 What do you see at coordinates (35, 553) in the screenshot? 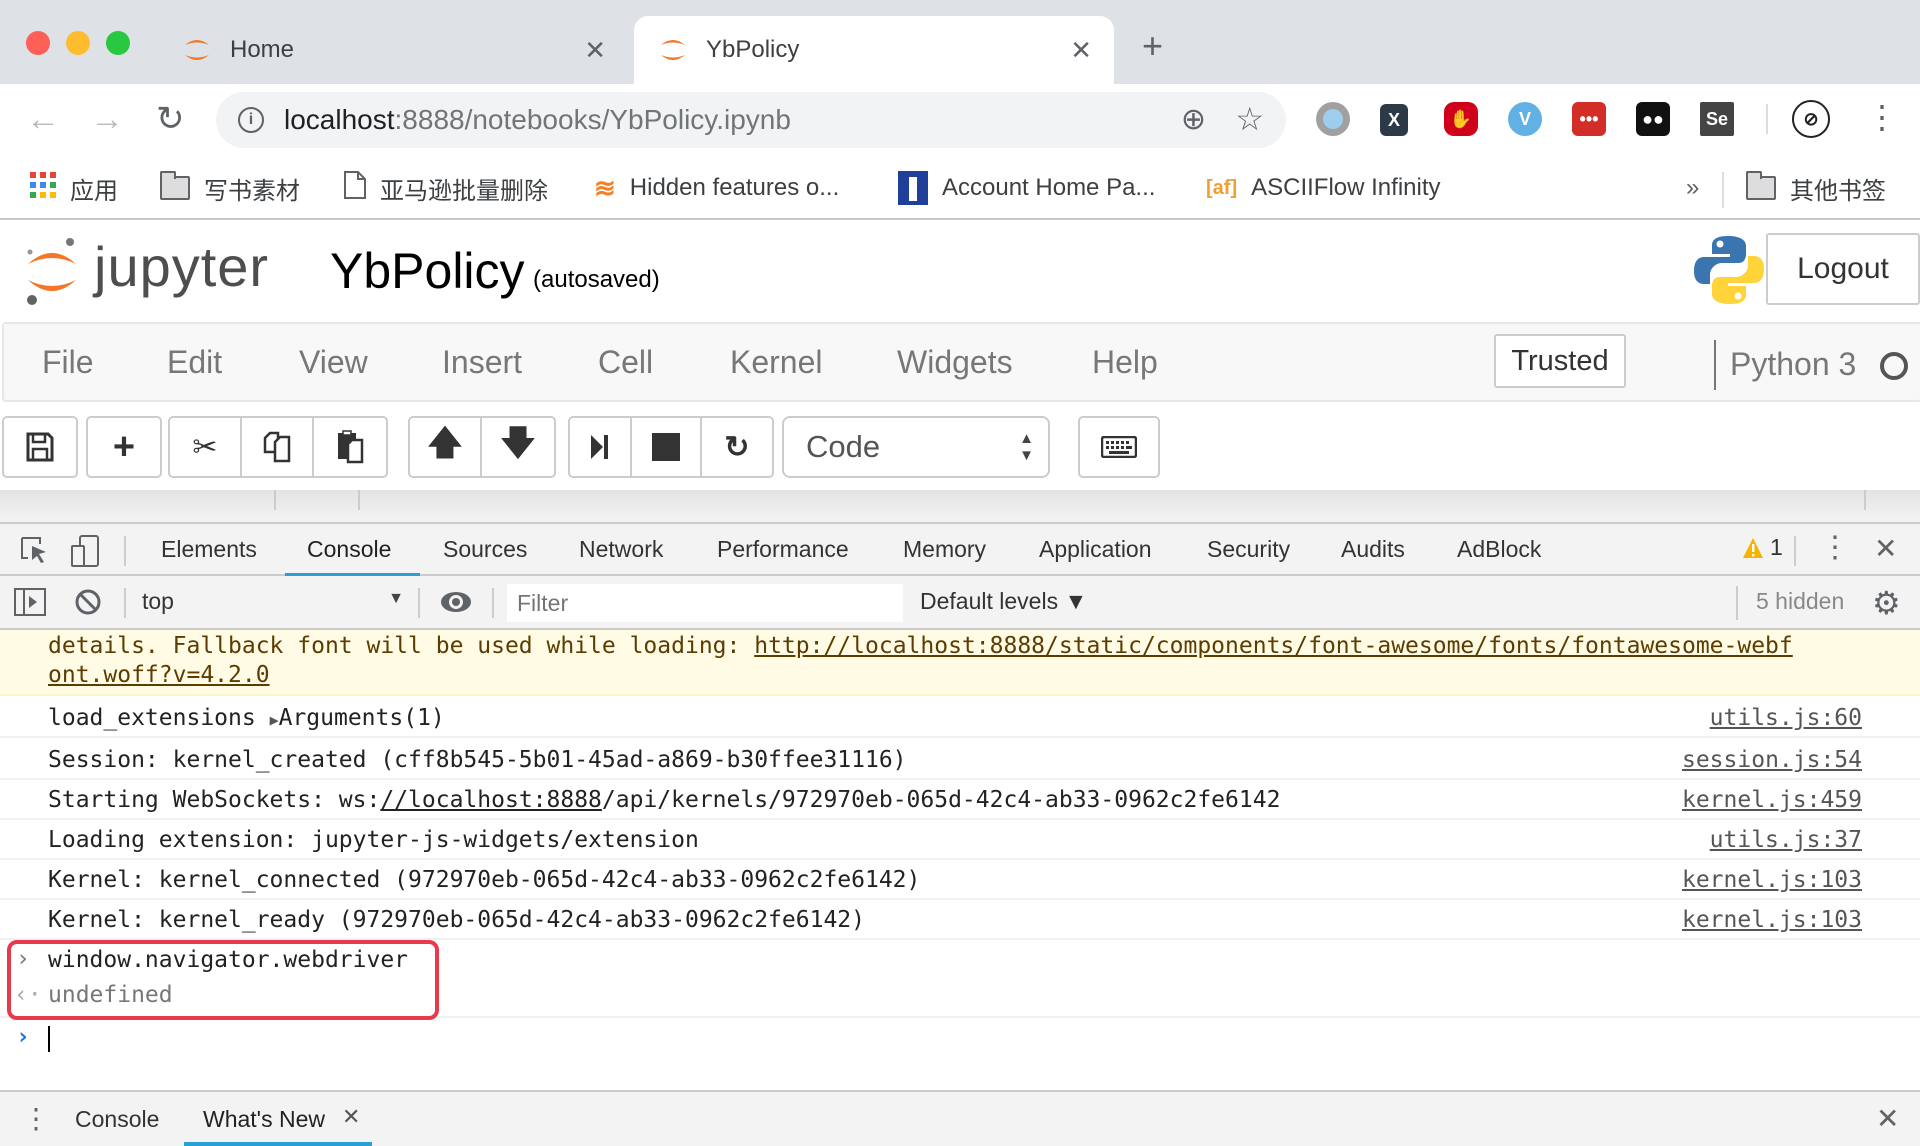
I see `inspect-element-icon` at bounding box center [35, 553].